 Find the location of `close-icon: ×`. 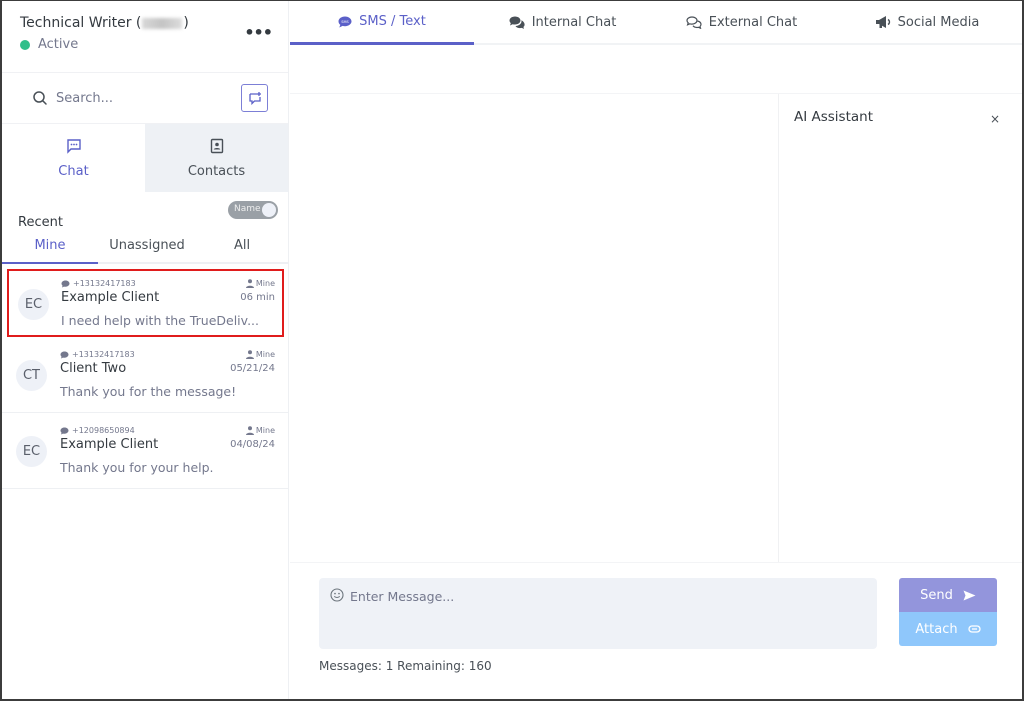

close-icon: × is located at coordinates (994, 119).